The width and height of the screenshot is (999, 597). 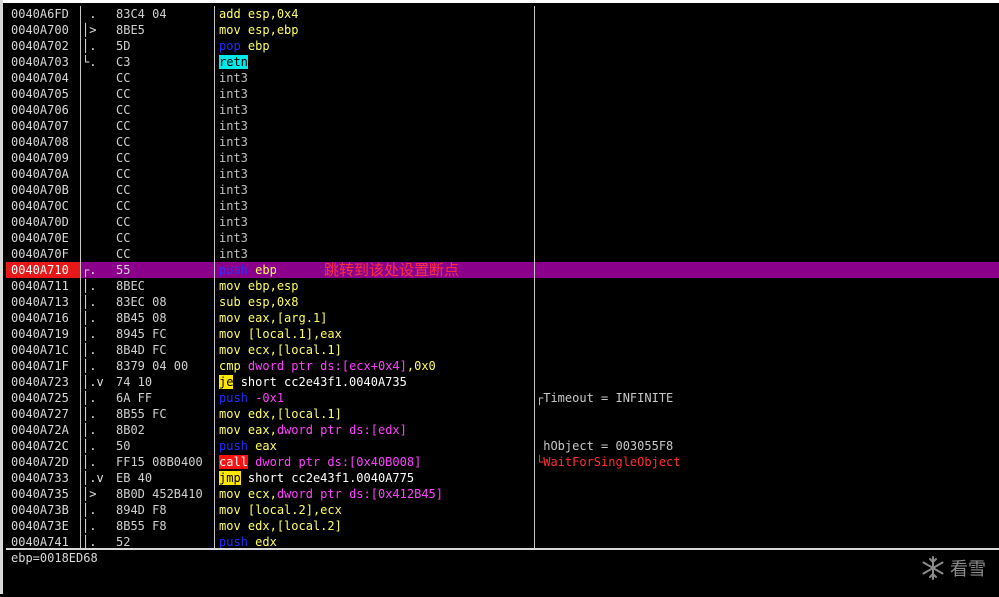 What do you see at coordinates (89, 30) in the screenshot?
I see `flow-marker: │>` at bounding box center [89, 30].